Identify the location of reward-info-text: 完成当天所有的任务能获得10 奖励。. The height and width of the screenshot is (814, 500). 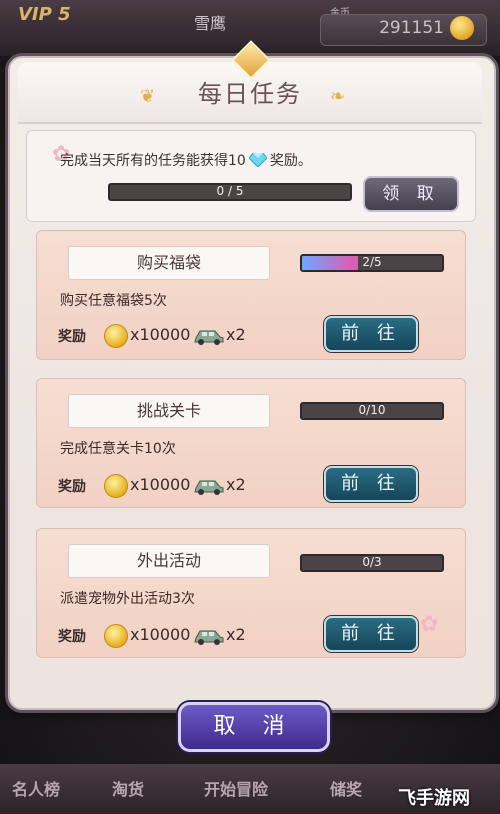
(235, 160).